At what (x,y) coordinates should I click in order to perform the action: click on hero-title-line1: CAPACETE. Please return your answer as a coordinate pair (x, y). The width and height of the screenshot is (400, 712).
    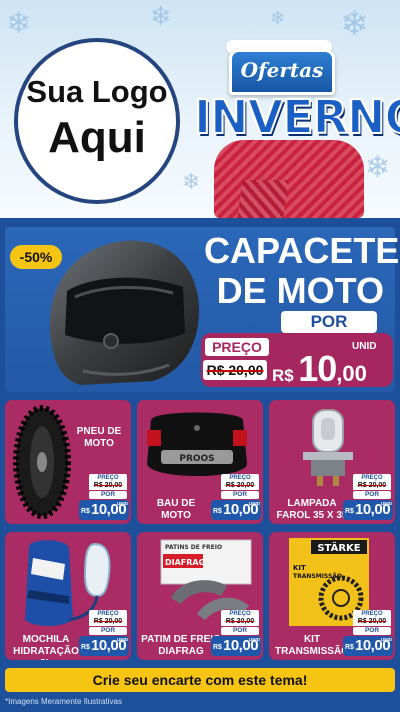
    Looking at the image, I should click on (302, 250).